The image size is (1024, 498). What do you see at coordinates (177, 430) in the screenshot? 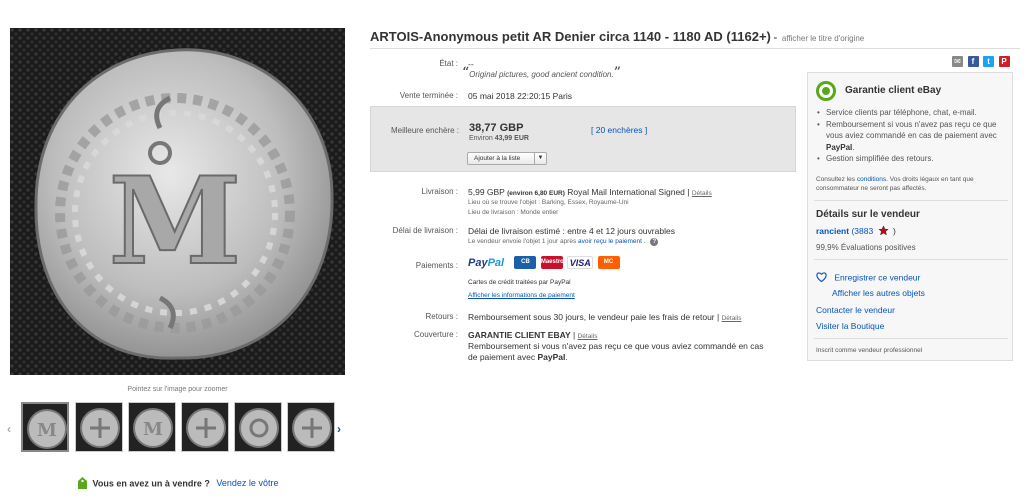
I see `thumbnail-strip: ‹ M M ›` at bounding box center [177, 430].